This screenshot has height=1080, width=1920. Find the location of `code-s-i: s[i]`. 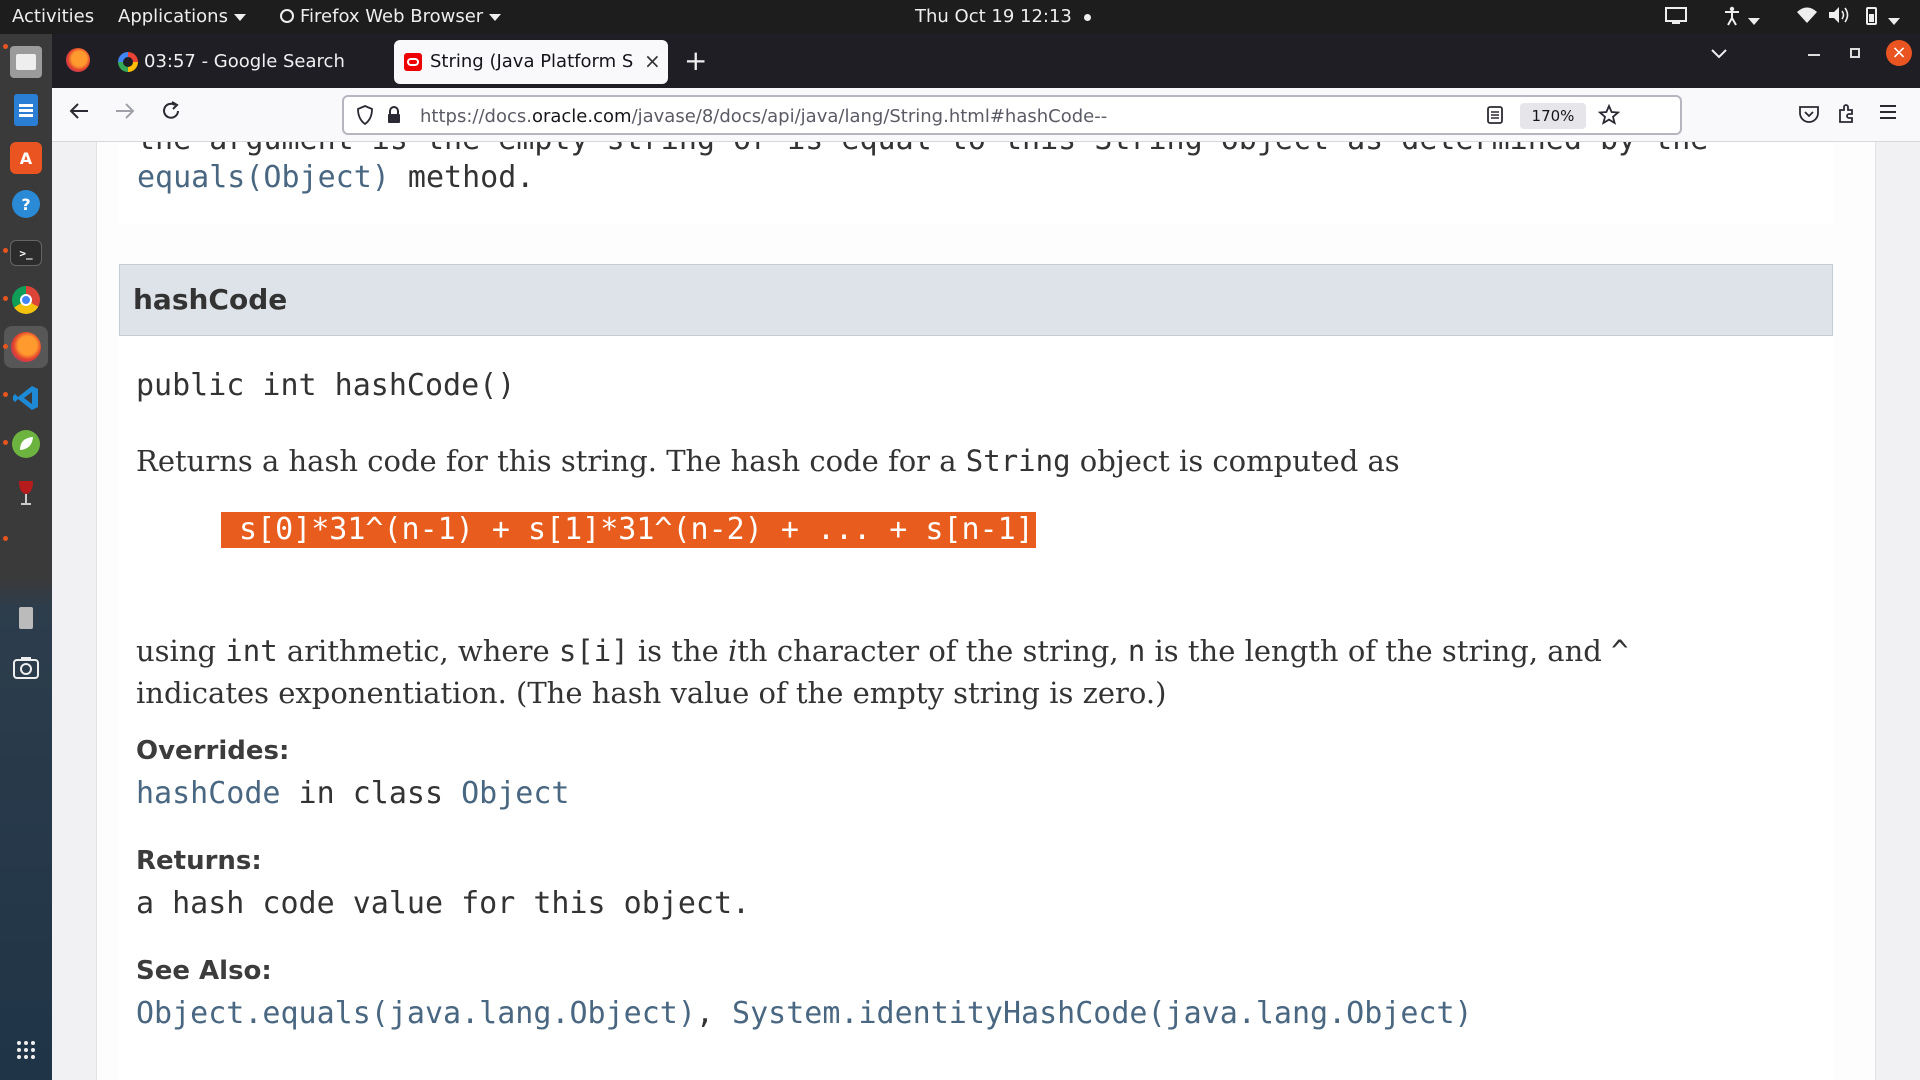

code-s-i: s[i] is located at coordinates (593, 651).